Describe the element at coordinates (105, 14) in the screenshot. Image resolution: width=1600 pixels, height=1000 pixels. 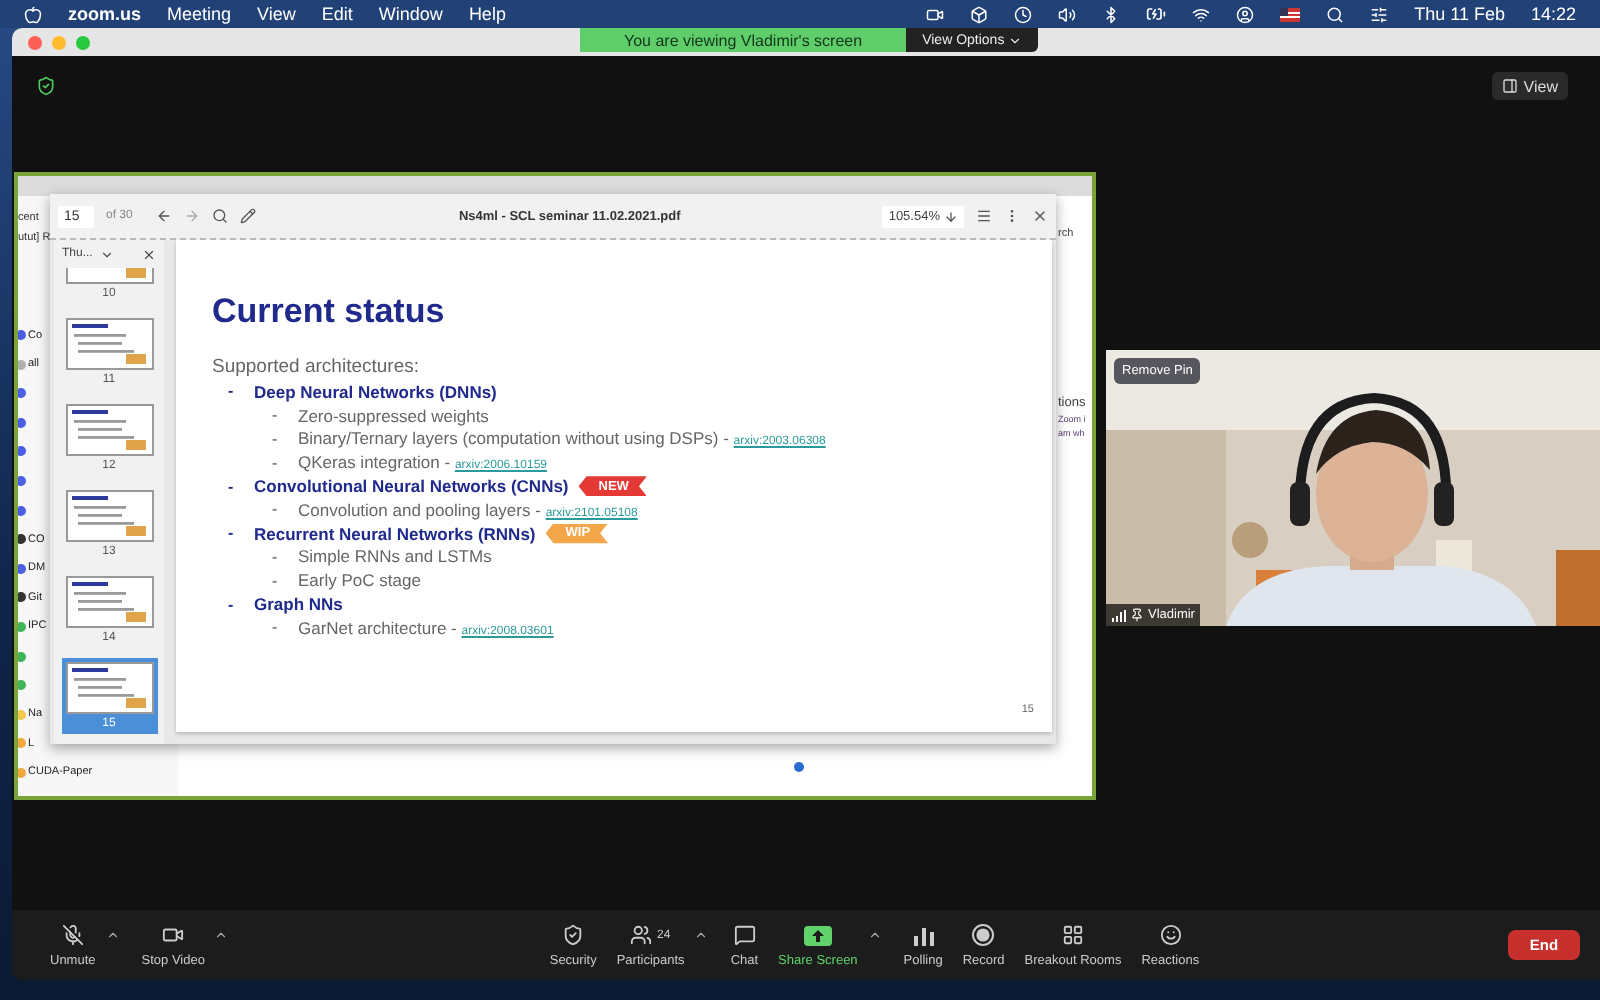
I see `menu-item: zoom.us` at that location.